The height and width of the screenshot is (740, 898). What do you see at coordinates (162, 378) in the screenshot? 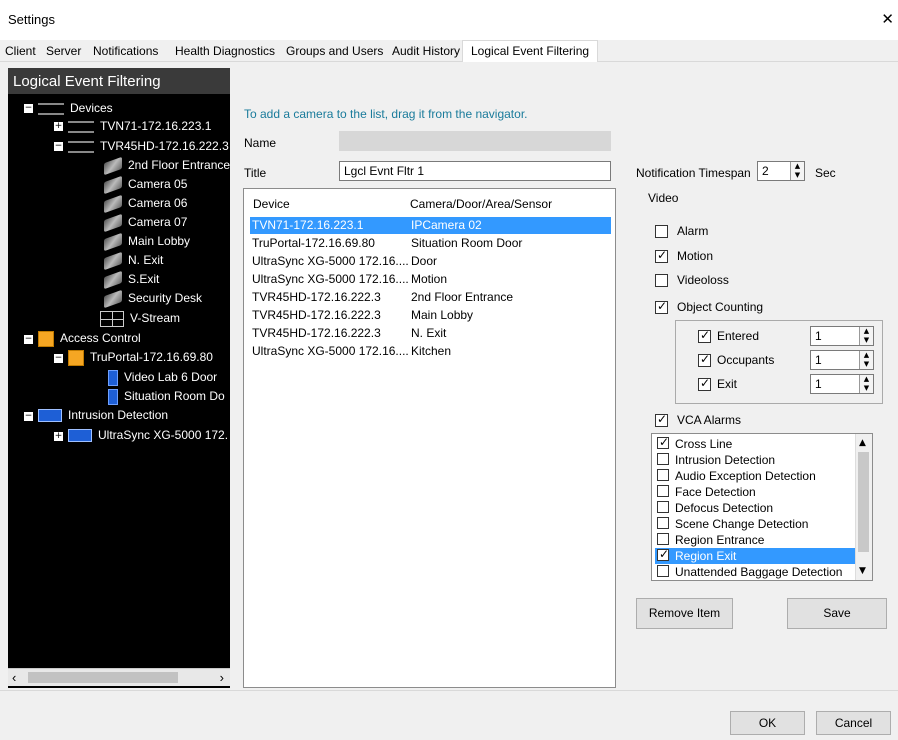
I see `tree-item-door: Video Lab 6 Door` at bounding box center [162, 378].